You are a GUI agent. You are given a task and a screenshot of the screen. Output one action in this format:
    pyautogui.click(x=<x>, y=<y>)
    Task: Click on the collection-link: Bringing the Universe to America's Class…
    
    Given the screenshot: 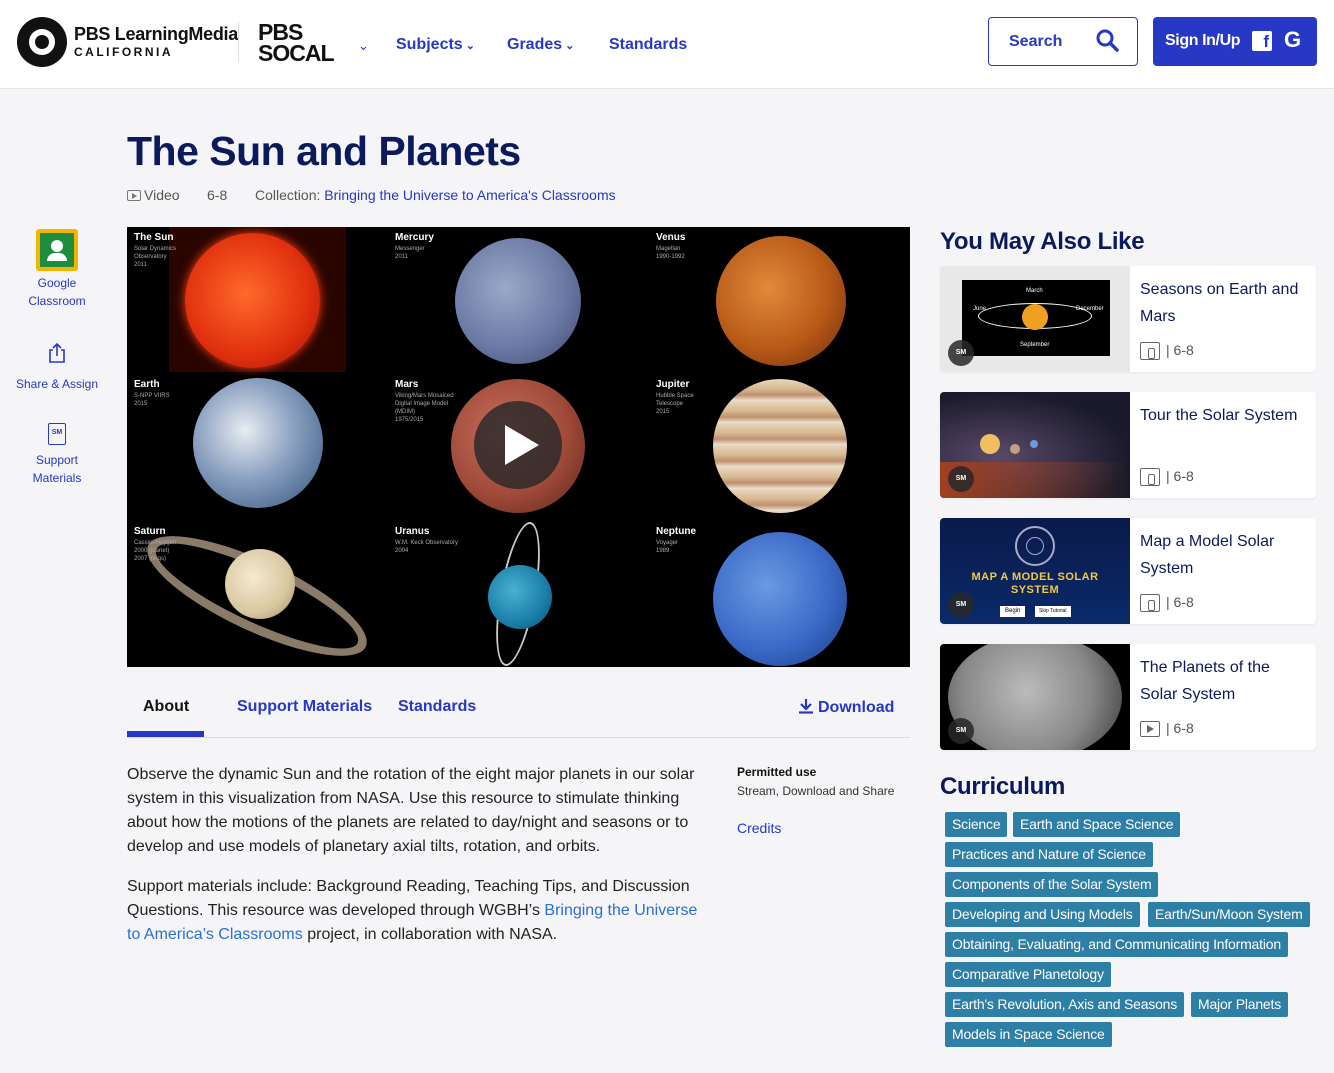 What is the action you would take?
    pyautogui.click(x=469, y=195)
    